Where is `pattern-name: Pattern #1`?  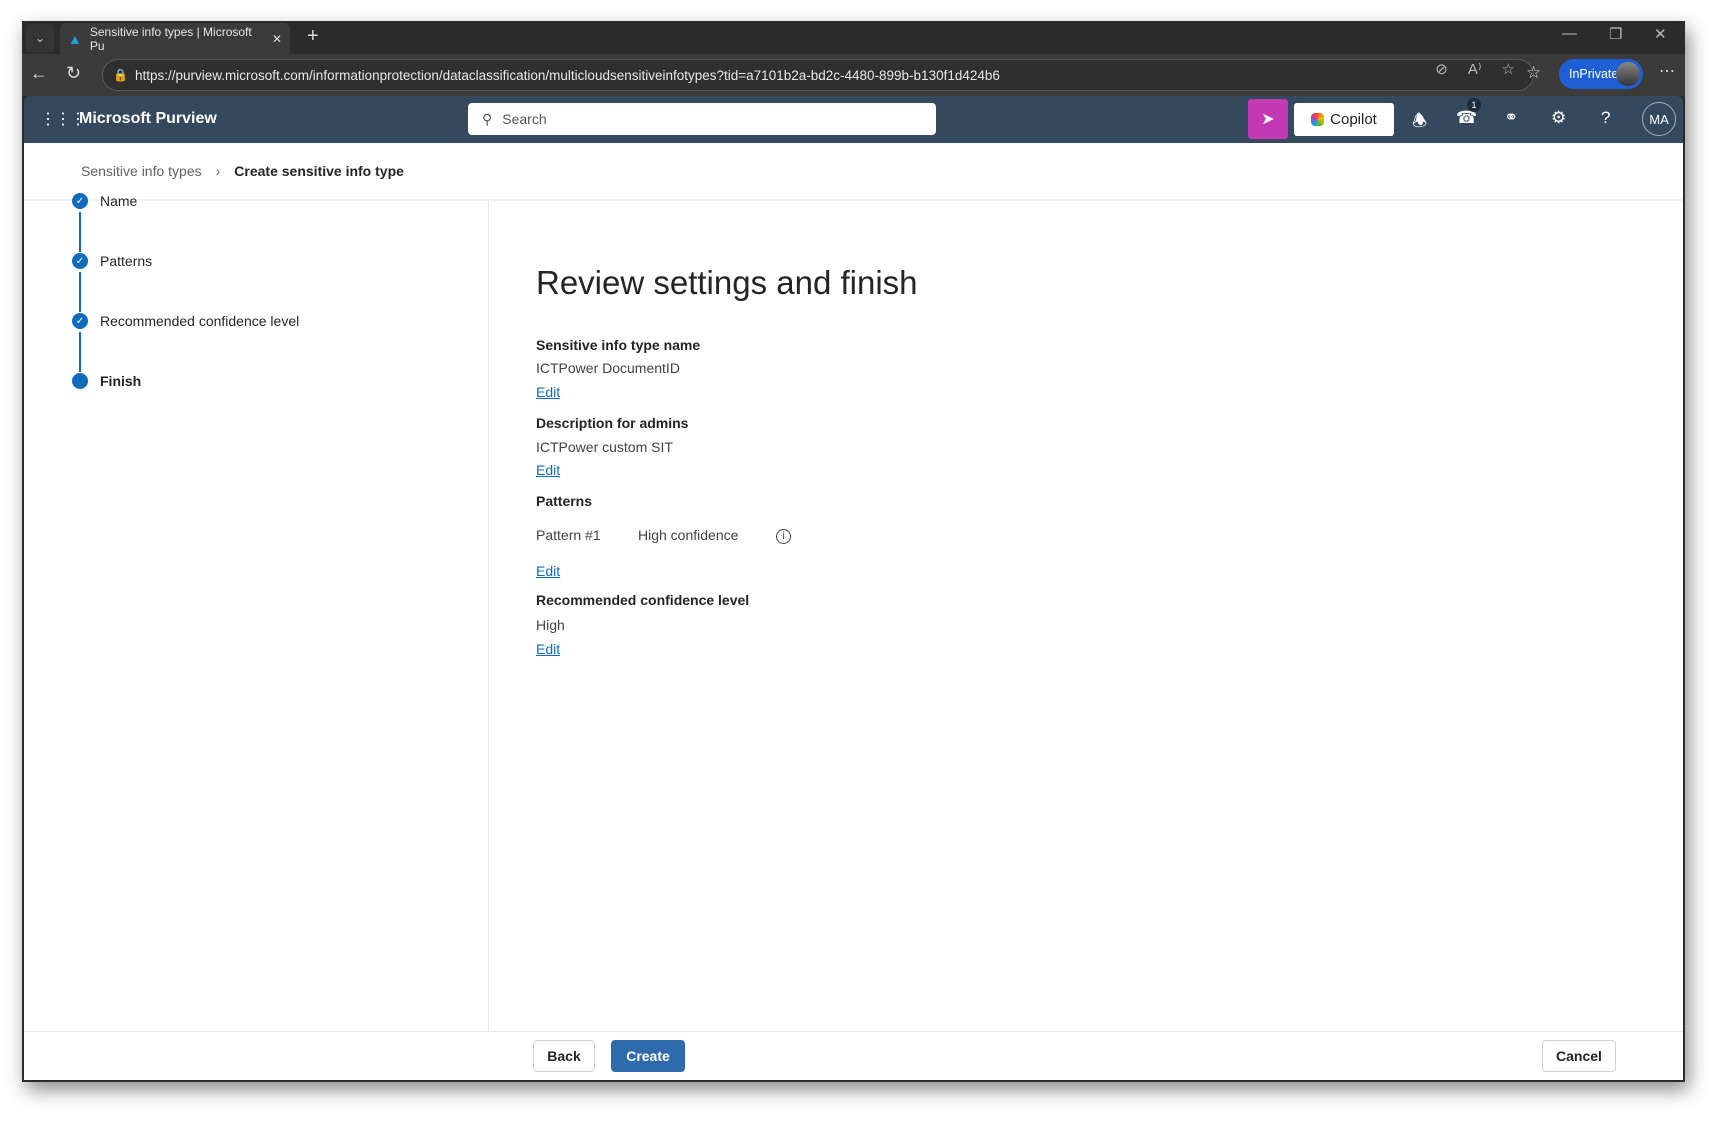 pattern-name: Pattern #1 is located at coordinates (568, 535).